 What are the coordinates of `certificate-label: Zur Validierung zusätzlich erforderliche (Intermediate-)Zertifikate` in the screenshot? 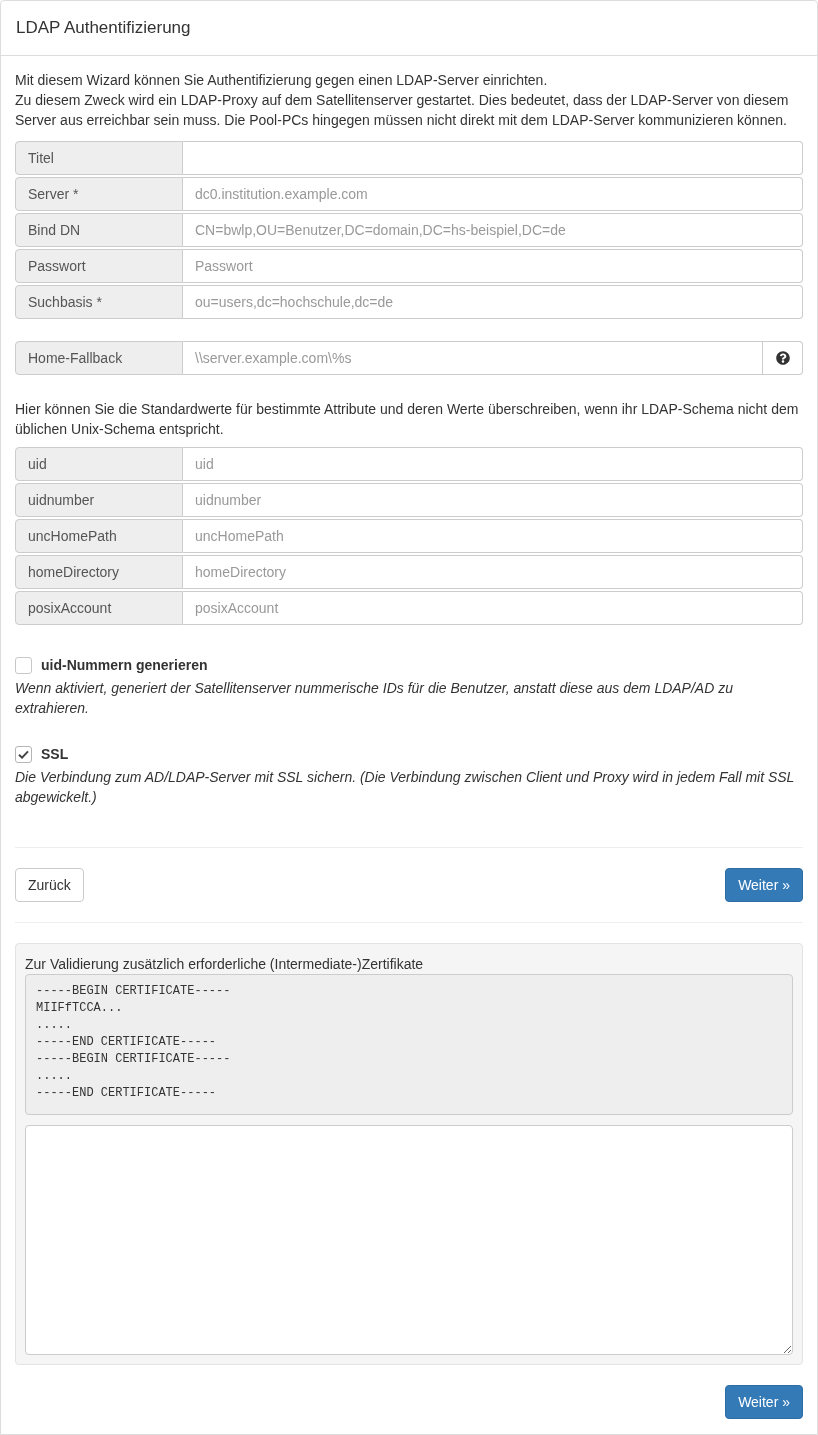 It's located at (225, 964).